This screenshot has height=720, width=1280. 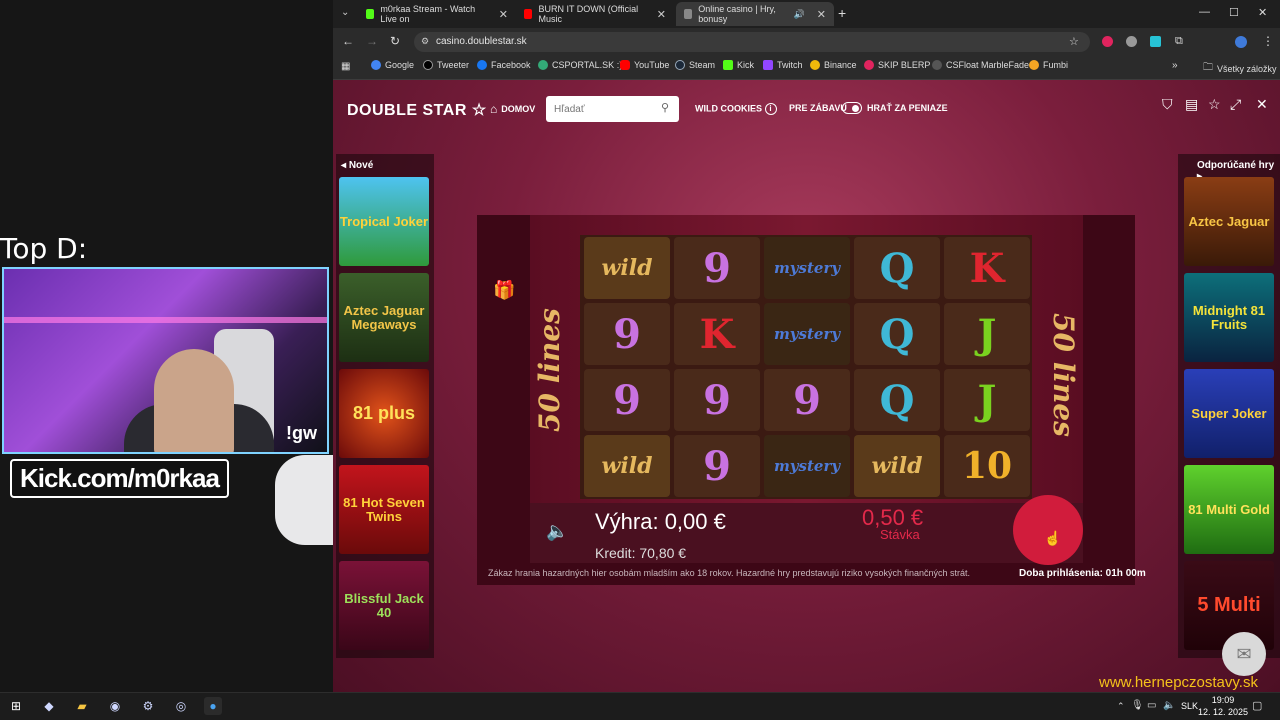 What do you see at coordinates (644, 65) in the screenshot?
I see `bookmark-youtube: YouTube` at bounding box center [644, 65].